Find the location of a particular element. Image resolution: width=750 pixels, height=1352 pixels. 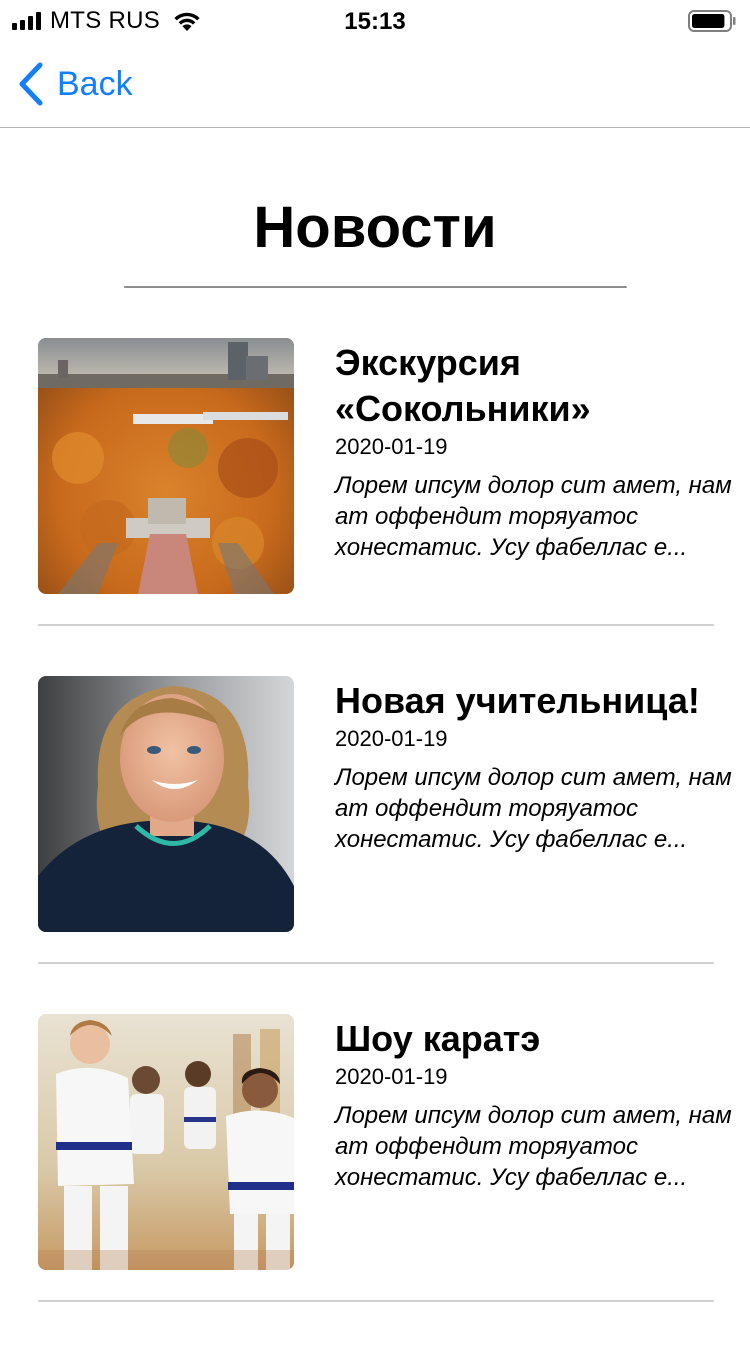

news-title: Экскурсия «Сокольники» is located at coordinates (463, 385).